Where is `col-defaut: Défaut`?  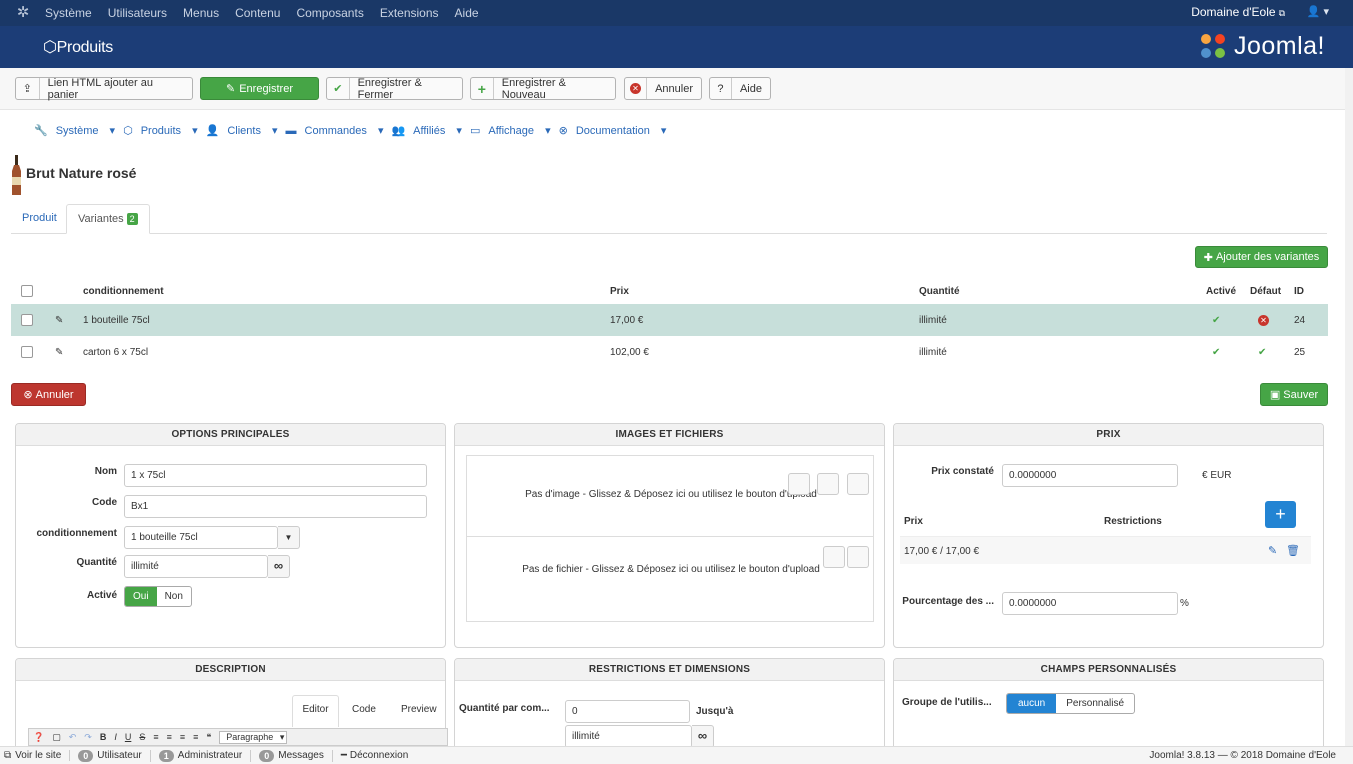
col-defaut: Défaut is located at coordinates (1272, 291).